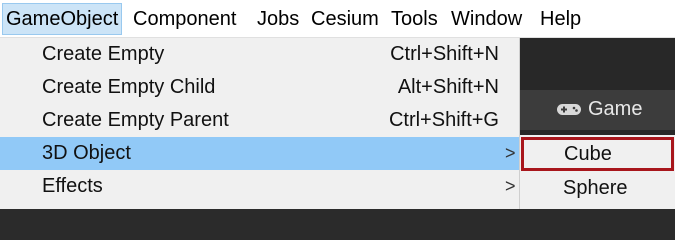 The image size is (675, 240). What do you see at coordinates (615, 109) in the screenshot?
I see `game-tab-label: Game` at bounding box center [615, 109].